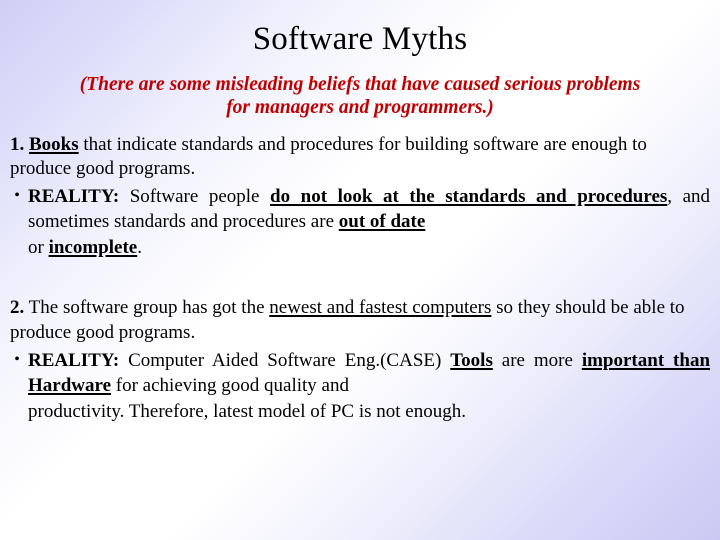 This screenshot has height=540, width=720. What do you see at coordinates (360, 39) in the screenshot?
I see `page-title: Software Myths` at bounding box center [360, 39].